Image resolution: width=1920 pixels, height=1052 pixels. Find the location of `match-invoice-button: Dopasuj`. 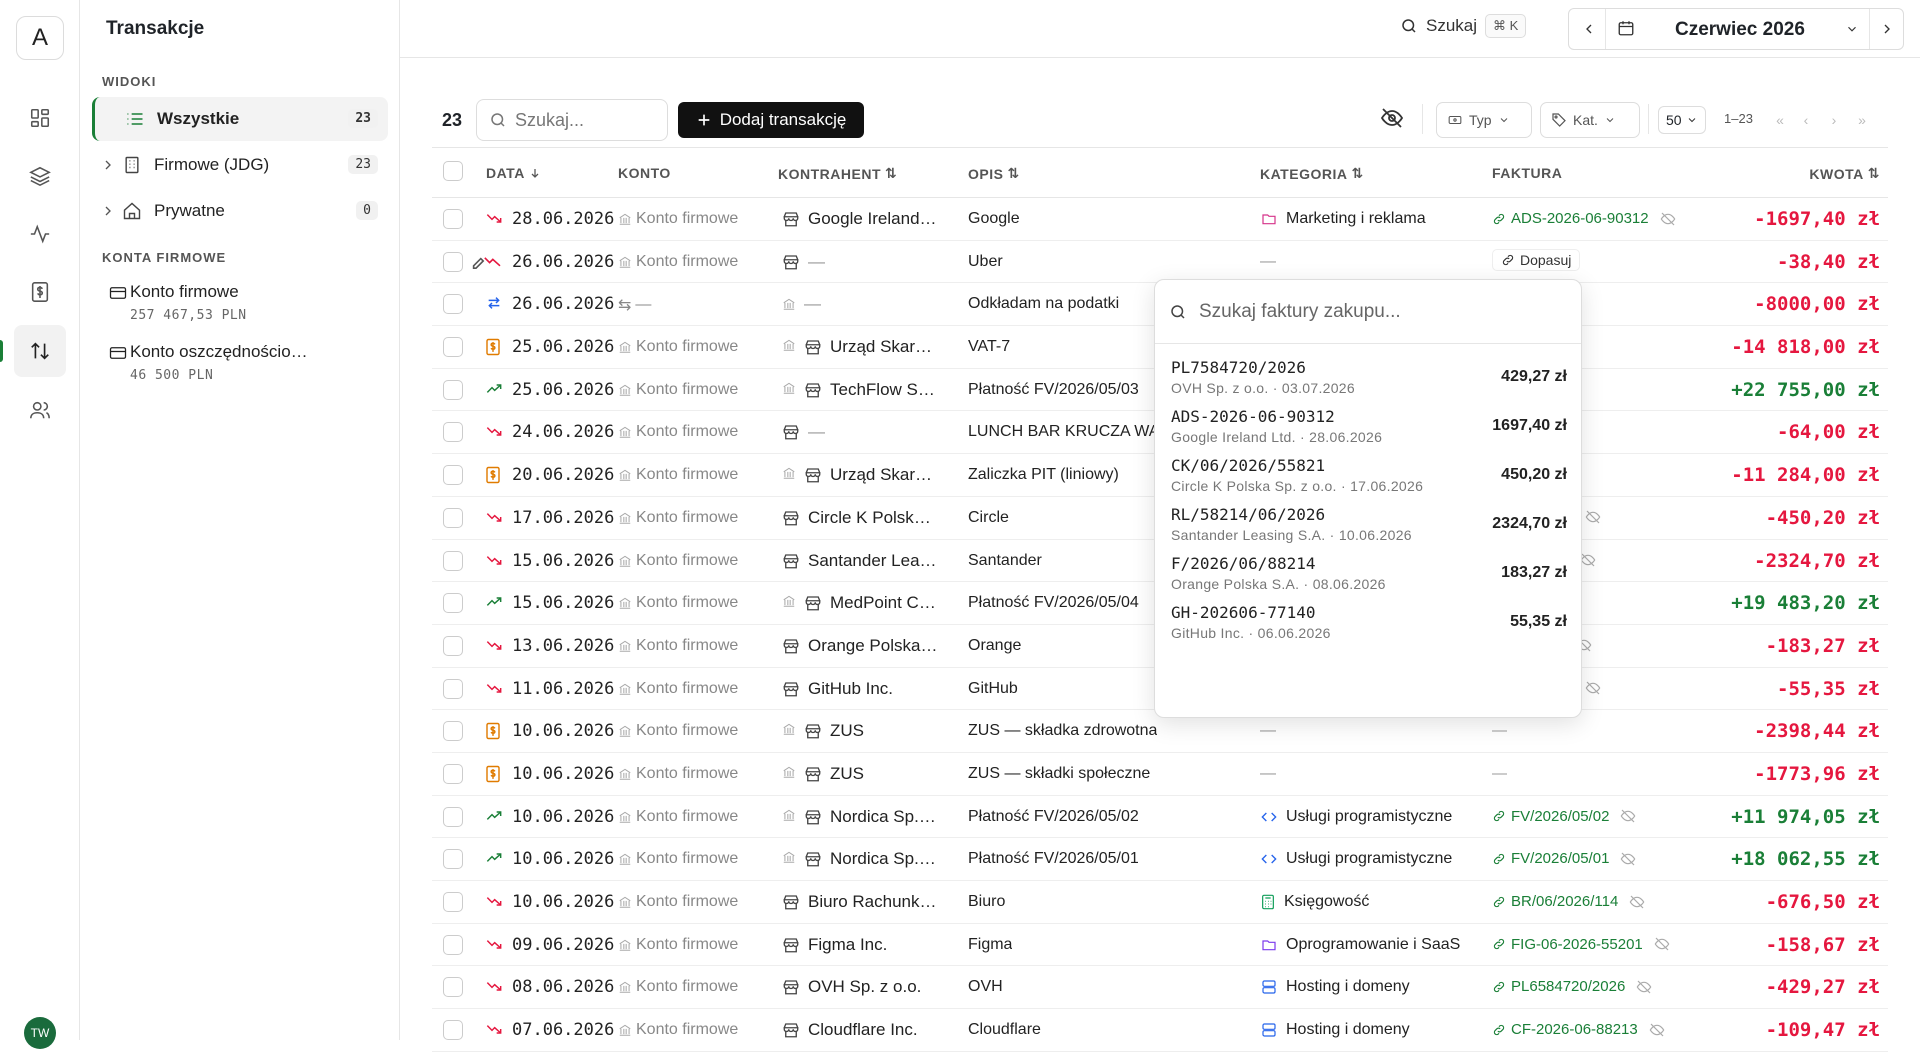

match-invoice-button: Dopasuj is located at coordinates (1536, 259).